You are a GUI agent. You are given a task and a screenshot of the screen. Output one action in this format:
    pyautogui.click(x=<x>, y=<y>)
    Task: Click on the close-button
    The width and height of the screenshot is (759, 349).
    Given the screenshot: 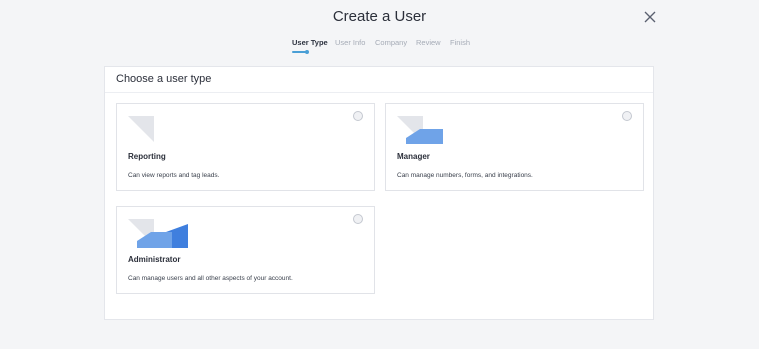 What is the action you would take?
    pyautogui.click(x=650, y=17)
    